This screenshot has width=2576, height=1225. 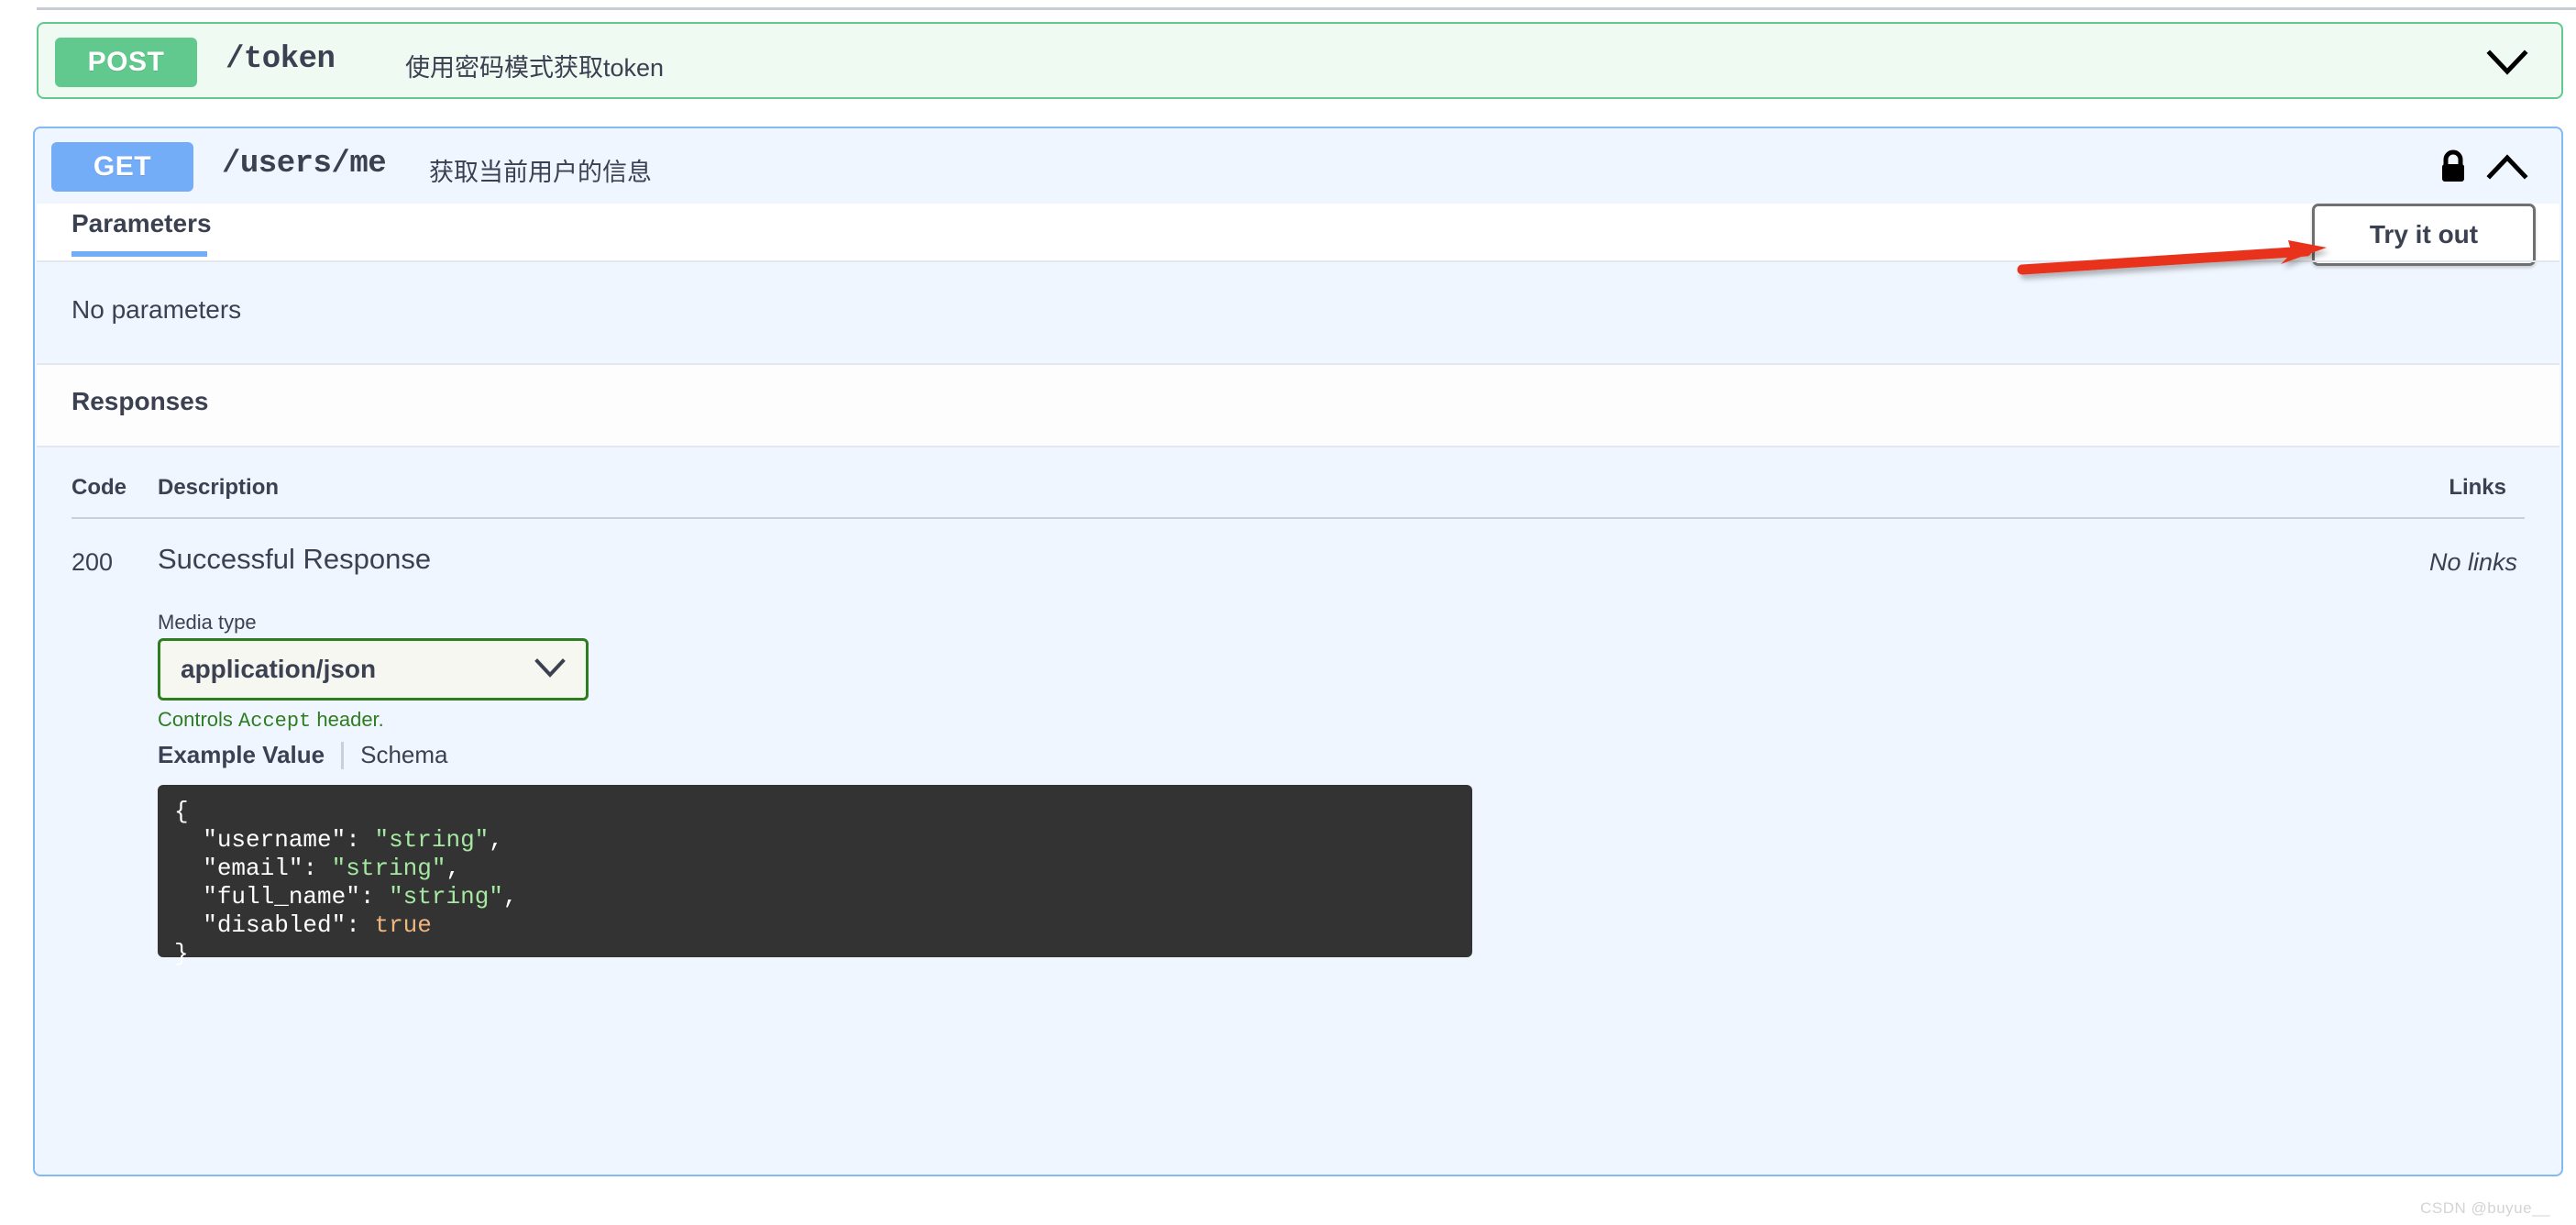 I want to click on tab-example-value: Example Value, so click(x=241, y=755).